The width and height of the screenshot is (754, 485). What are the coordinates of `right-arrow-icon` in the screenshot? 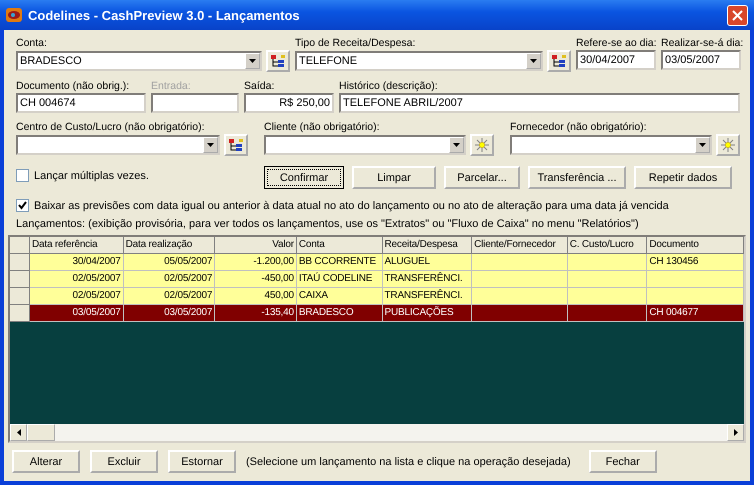 It's located at (736, 432).